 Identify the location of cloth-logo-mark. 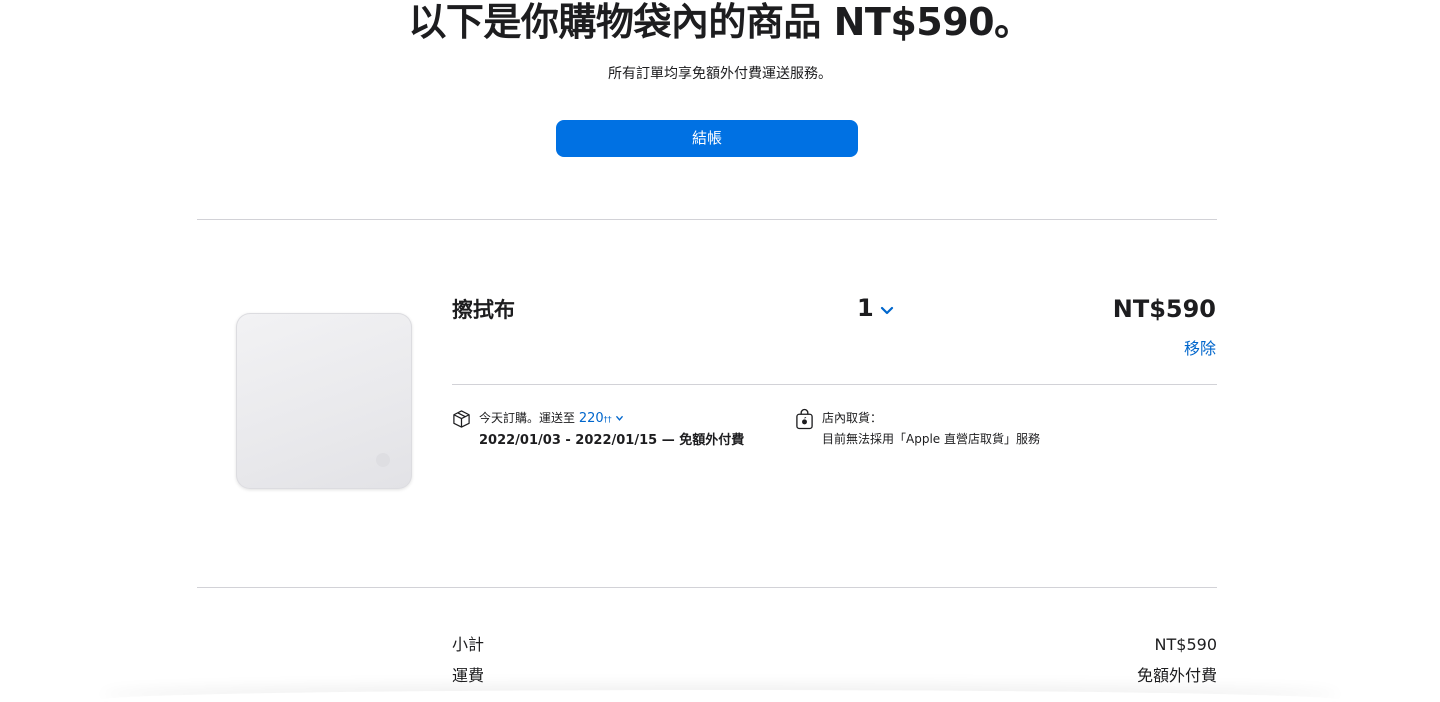
(383, 460).